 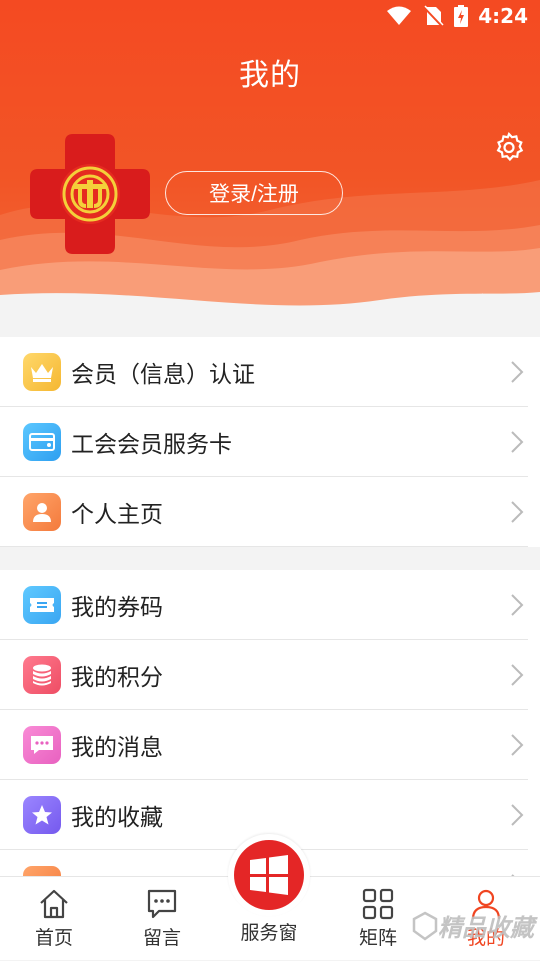 What do you see at coordinates (42, 512) in the screenshot?
I see `person-icon` at bounding box center [42, 512].